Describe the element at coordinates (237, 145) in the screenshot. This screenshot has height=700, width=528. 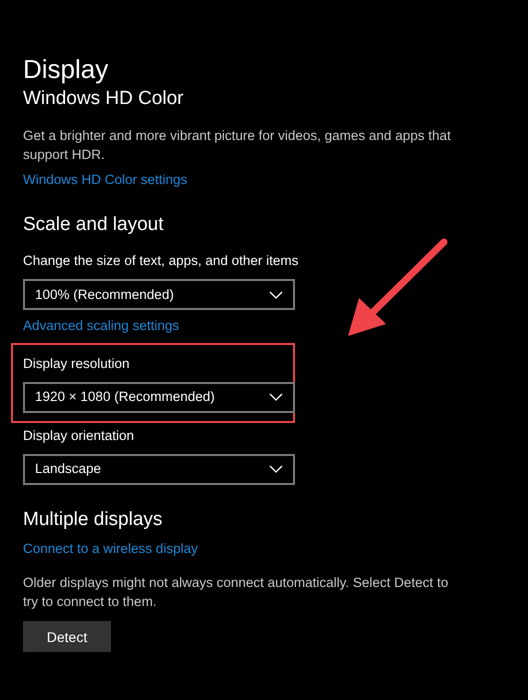
I see `description-text: Get a brighter and more vibrant picture for videos, games and apps that support HDR.` at that location.